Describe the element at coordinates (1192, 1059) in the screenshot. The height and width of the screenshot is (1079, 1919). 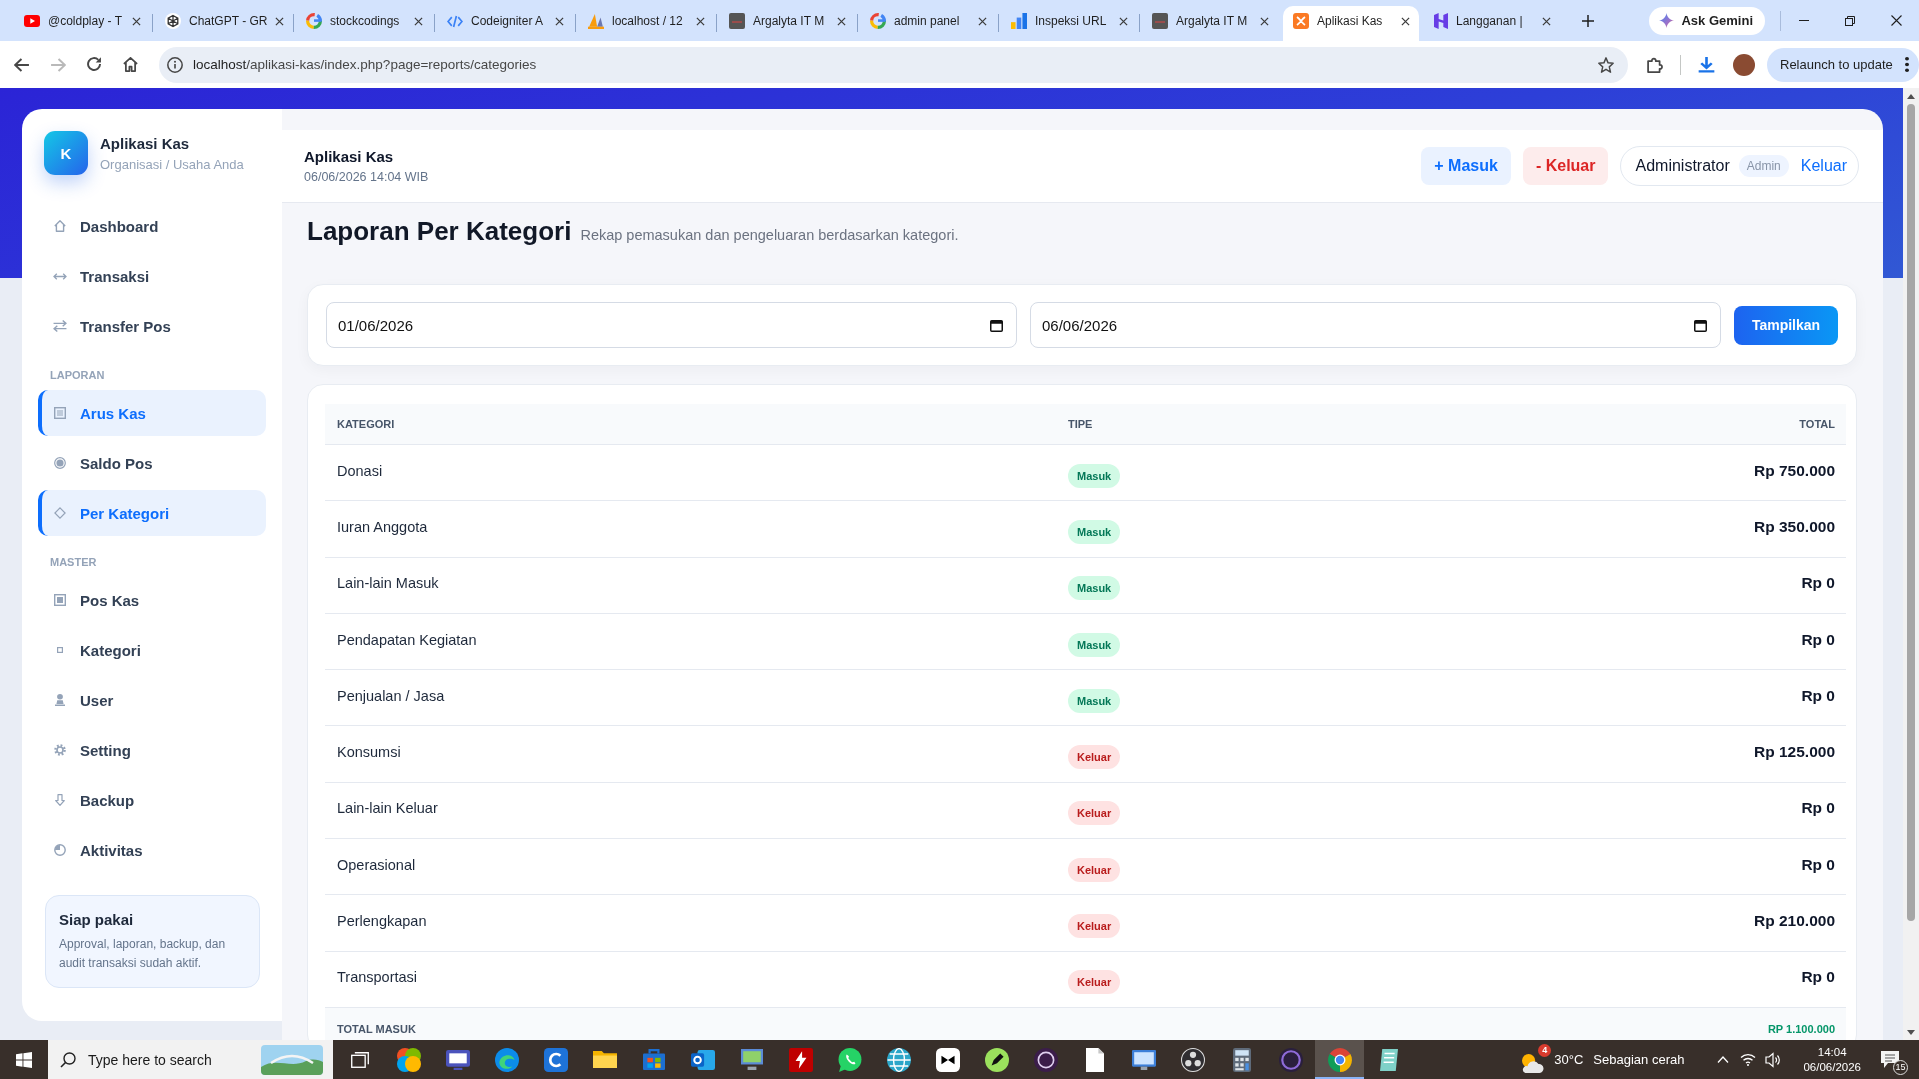
I see `aperture-icon` at that location.